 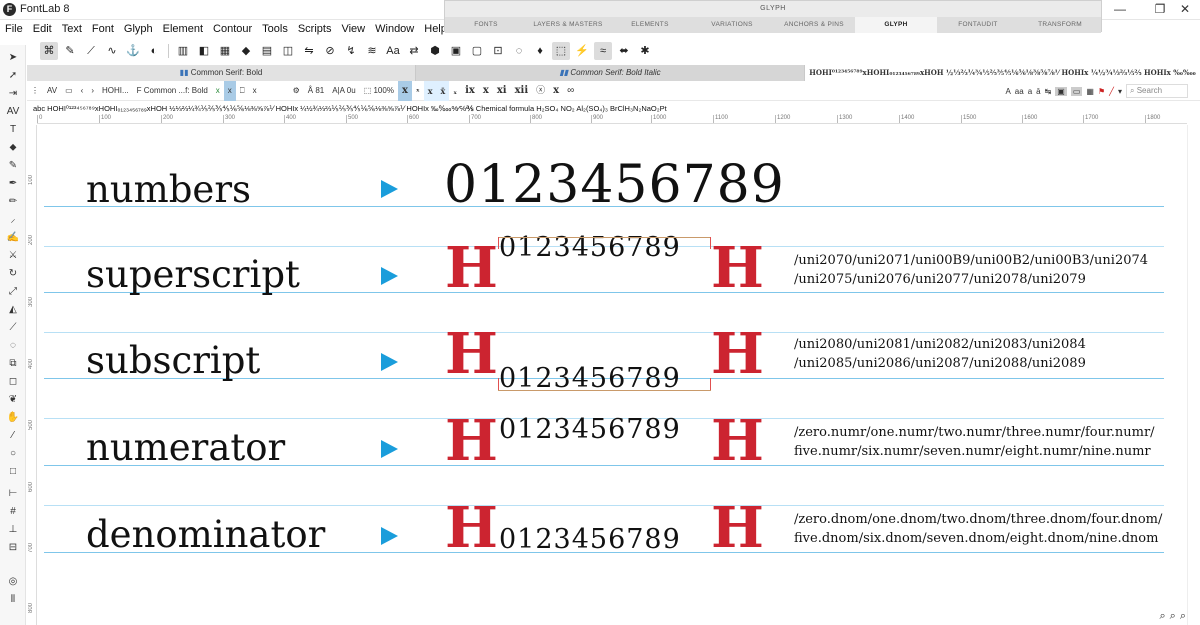 I want to click on glyph-variant-4: ₓ, so click(x=455, y=91).